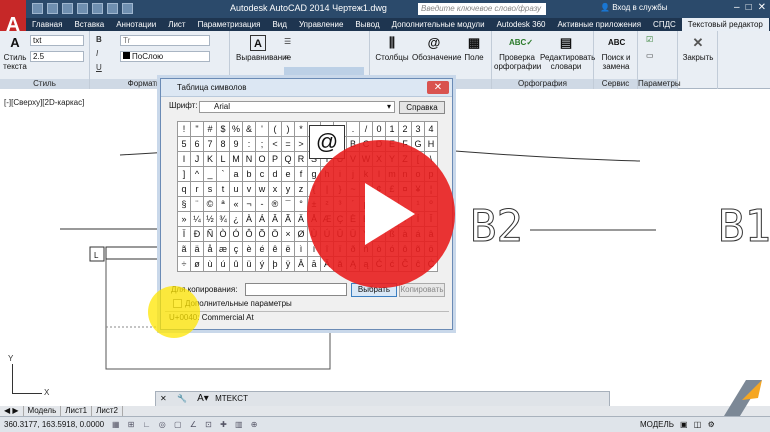 This screenshot has height=432, width=770. What do you see at coordinates (249, 234) in the screenshot?
I see `char-cell: Ô` at bounding box center [249, 234].